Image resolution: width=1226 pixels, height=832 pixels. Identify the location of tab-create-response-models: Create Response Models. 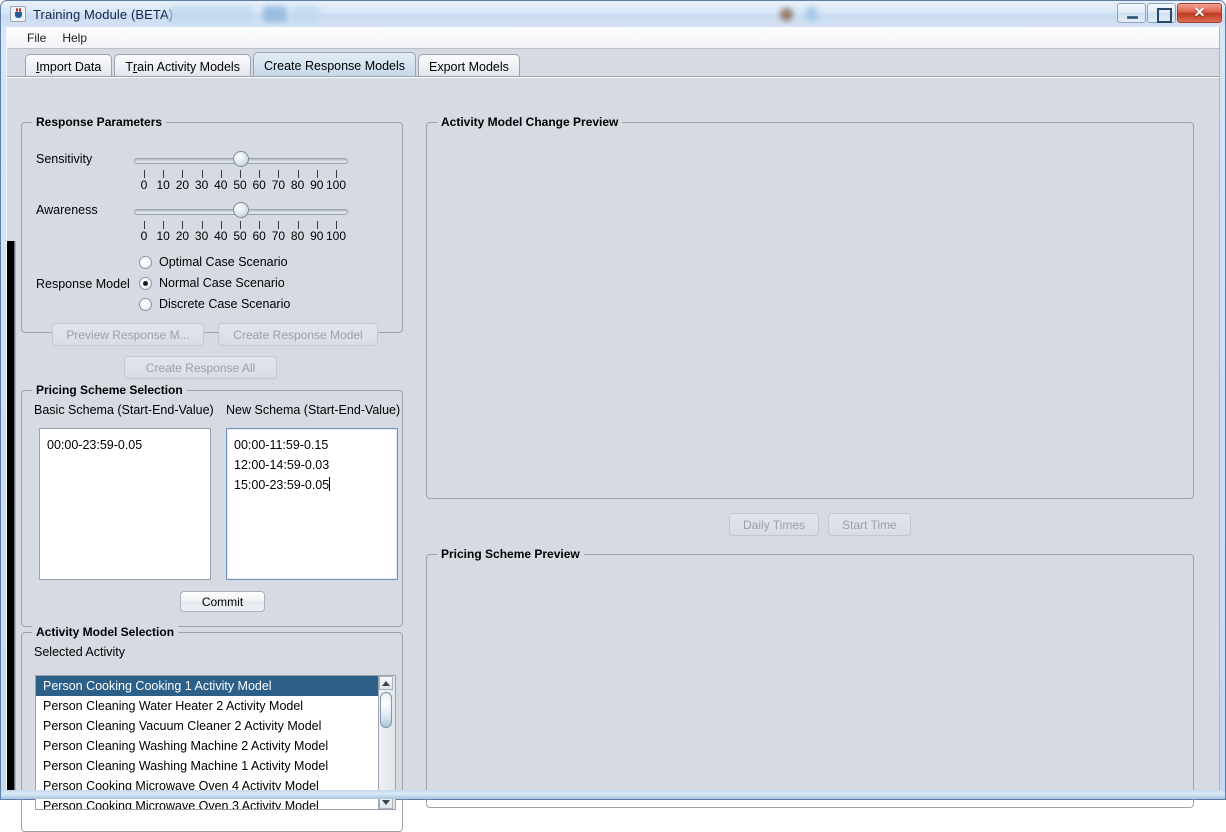
(334, 65).